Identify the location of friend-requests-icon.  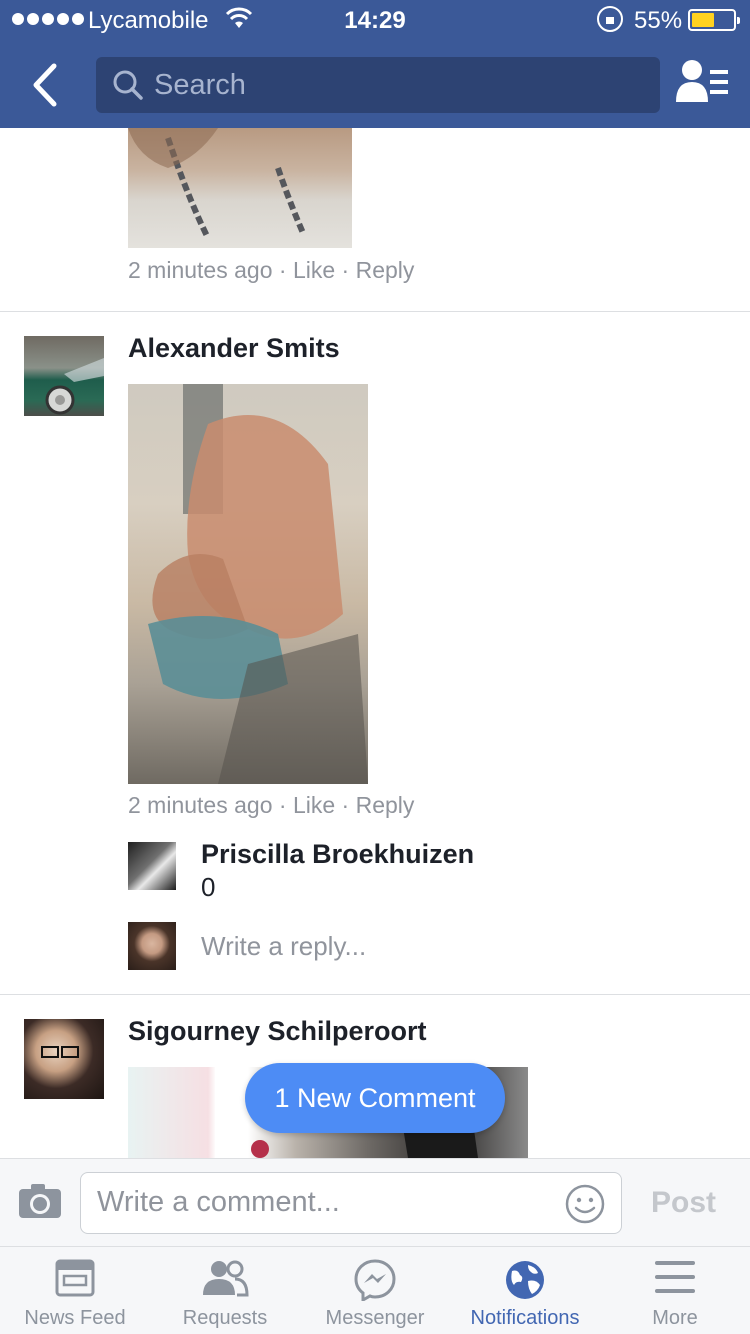
(226, 1278).